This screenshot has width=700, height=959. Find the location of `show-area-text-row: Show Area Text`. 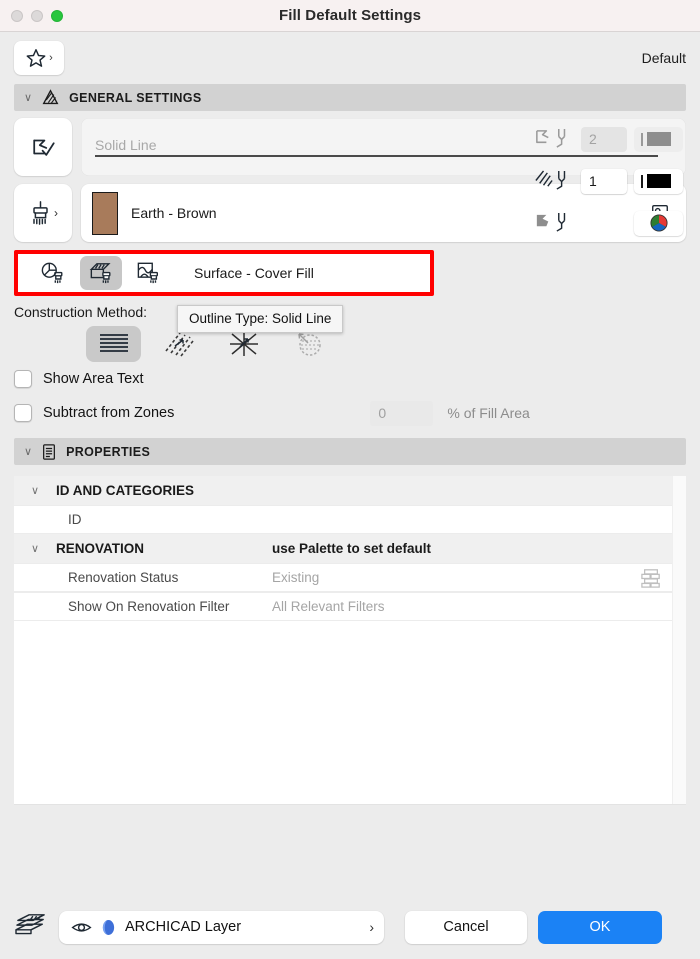

show-area-text-row: Show Area Text is located at coordinates (357, 379).